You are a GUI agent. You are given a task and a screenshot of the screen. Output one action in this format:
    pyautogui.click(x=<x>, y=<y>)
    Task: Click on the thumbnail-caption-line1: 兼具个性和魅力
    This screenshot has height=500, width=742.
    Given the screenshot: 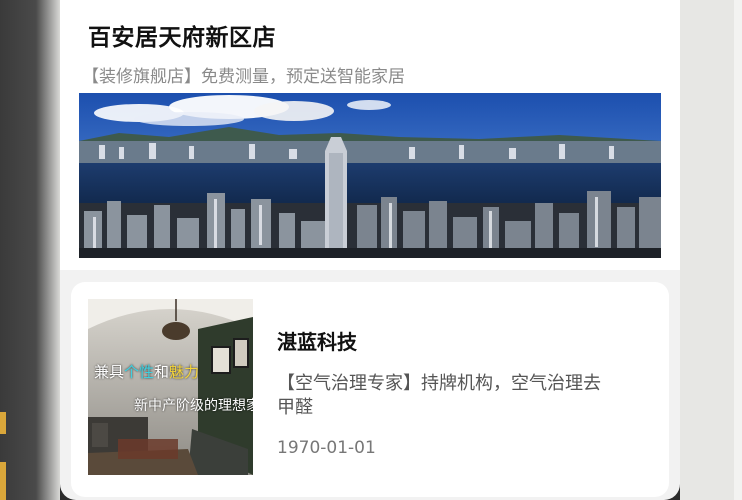 What is the action you would take?
    pyautogui.click(x=146, y=371)
    